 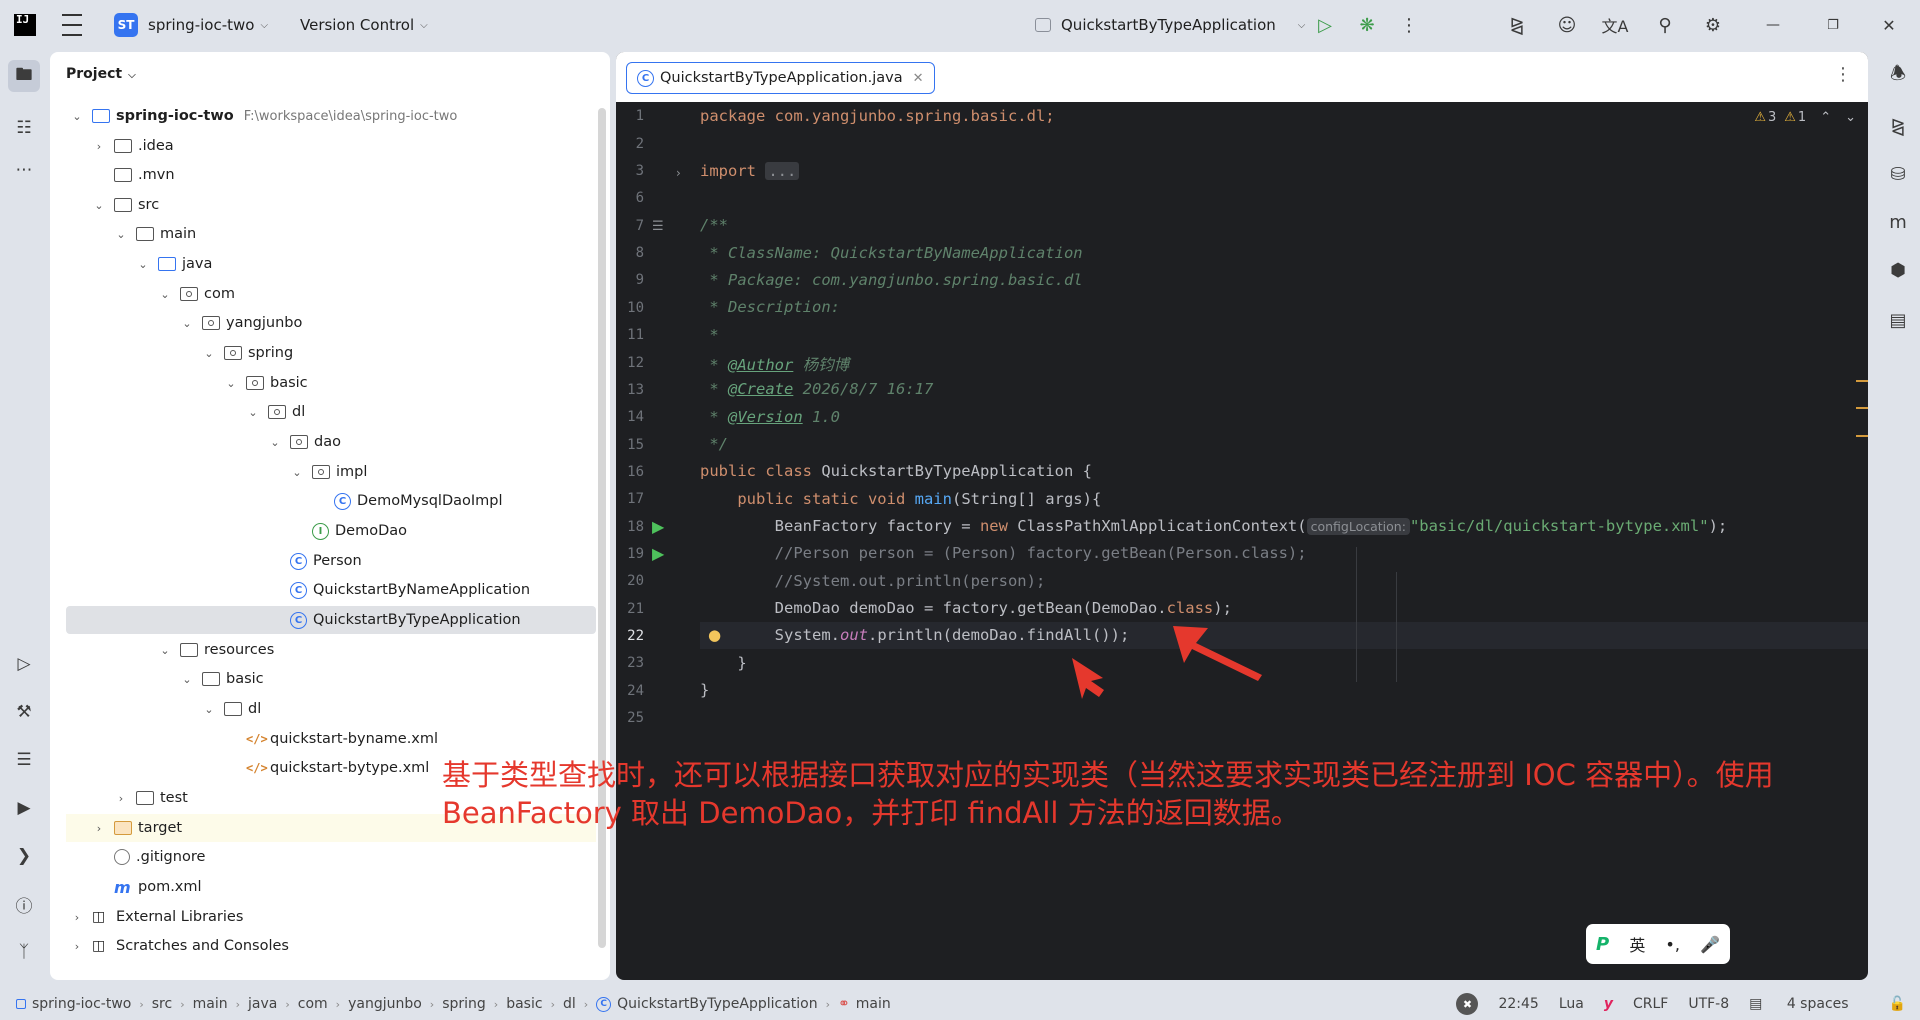 I want to click on debug-icon: ❋, so click(x=1367, y=25).